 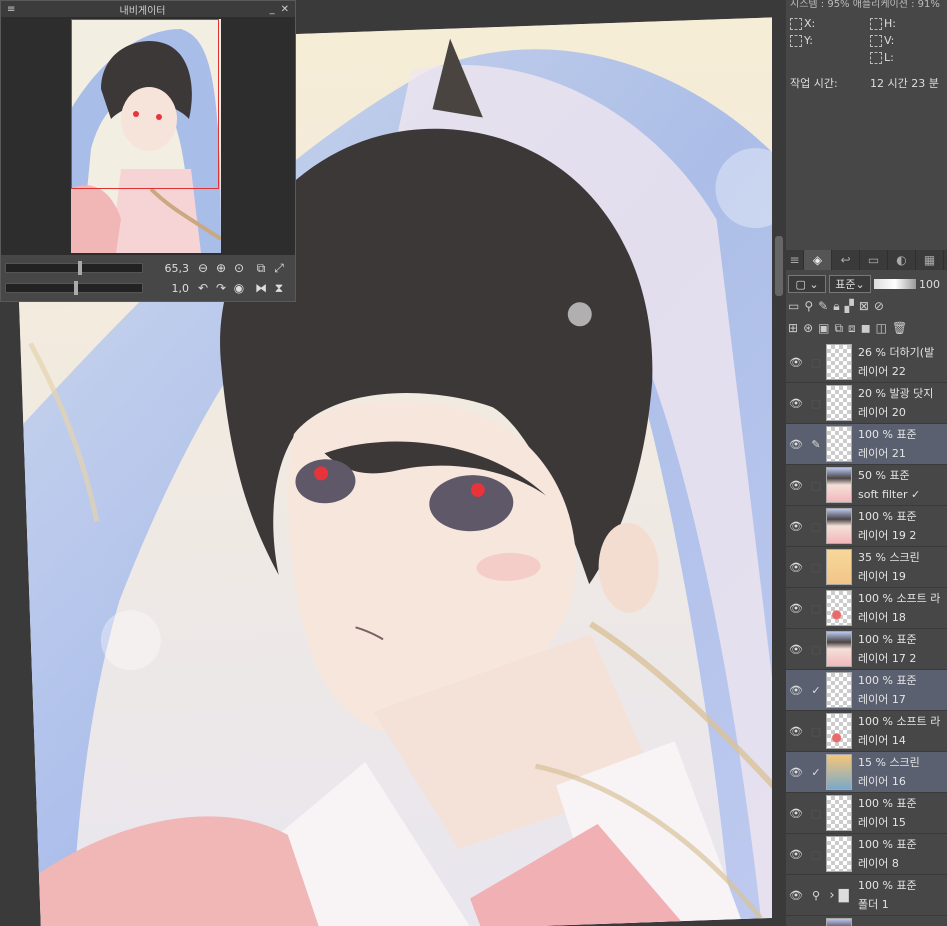 What do you see at coordinates (850, 284) in the screenshot?
I see `blend-mode-select: 표준 ⌄` at bounding box center [850, 284].